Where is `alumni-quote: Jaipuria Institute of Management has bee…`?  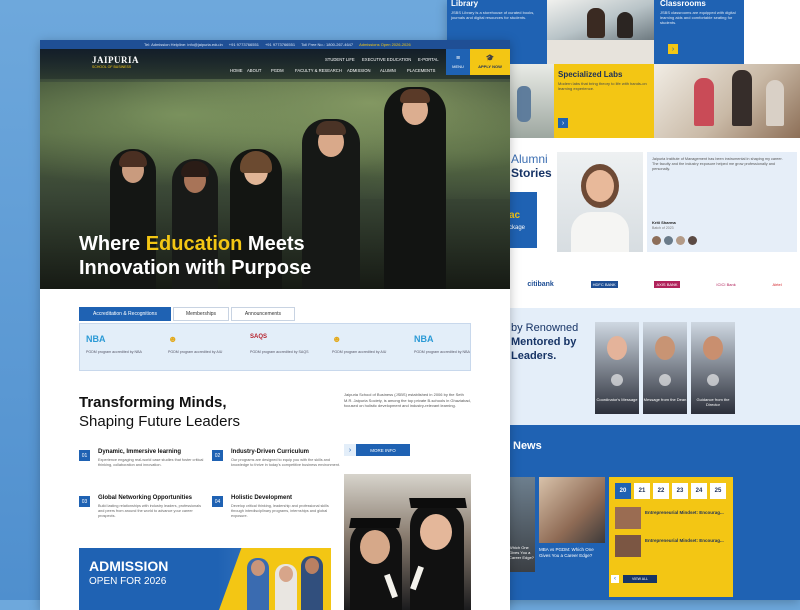 alumni-quote: Jaipuria Institute of Management has bee… is located at coordinates (717, 164).